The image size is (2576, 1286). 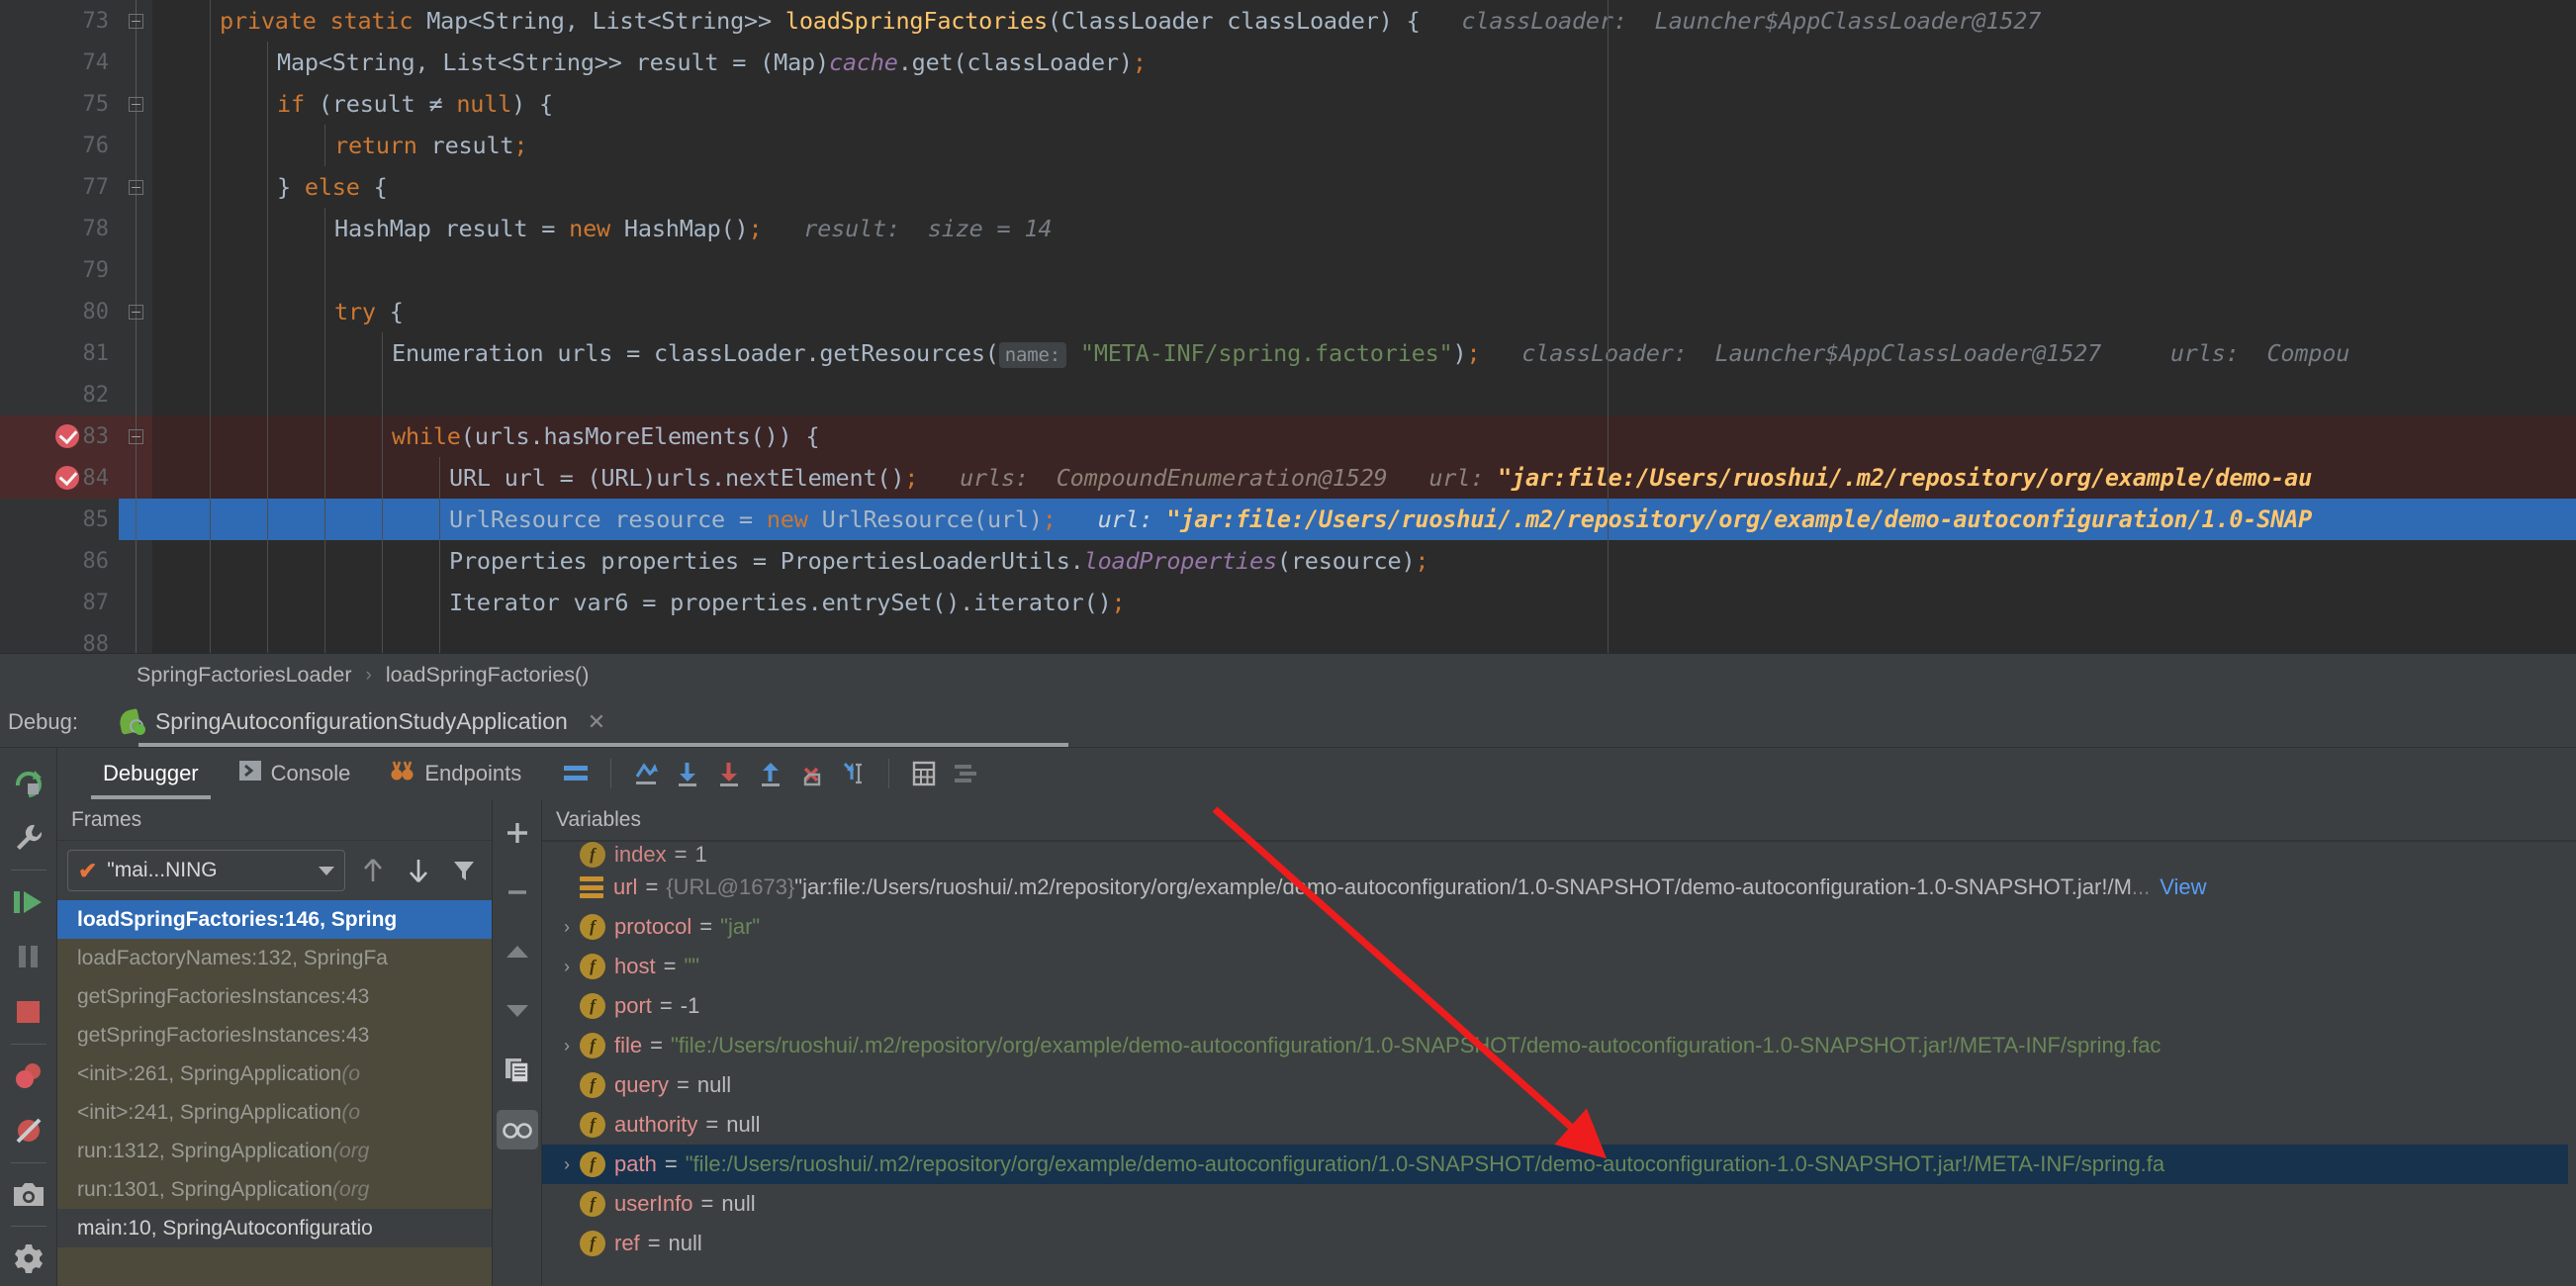 What do you see at coordinates (2572, 1064) in the screenshot?
I see `variables-scrollbar` at bounding box center [2572, 1064].